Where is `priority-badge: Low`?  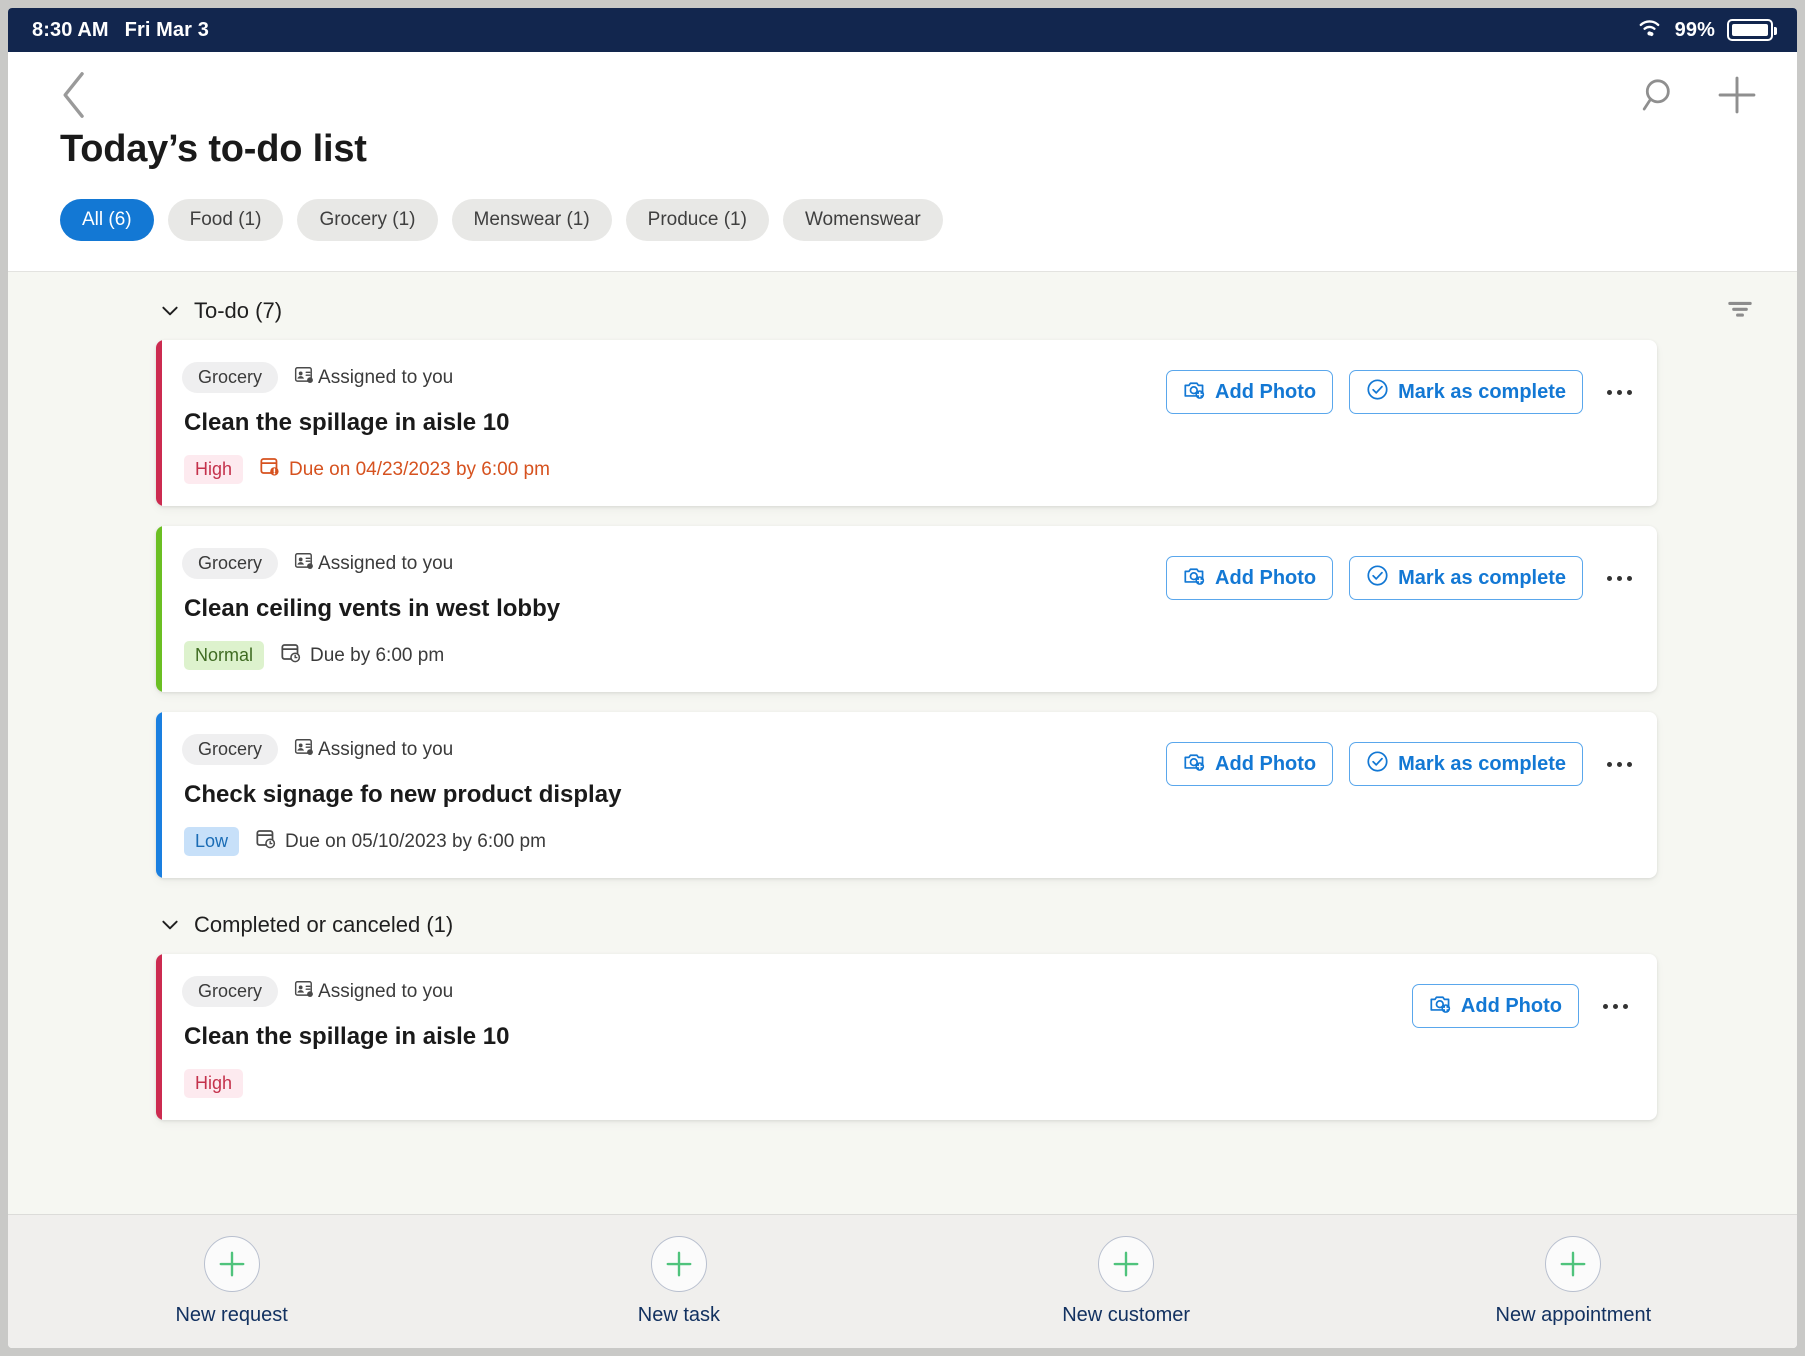
priority-badge: Low is located at coordinates (212, 841).